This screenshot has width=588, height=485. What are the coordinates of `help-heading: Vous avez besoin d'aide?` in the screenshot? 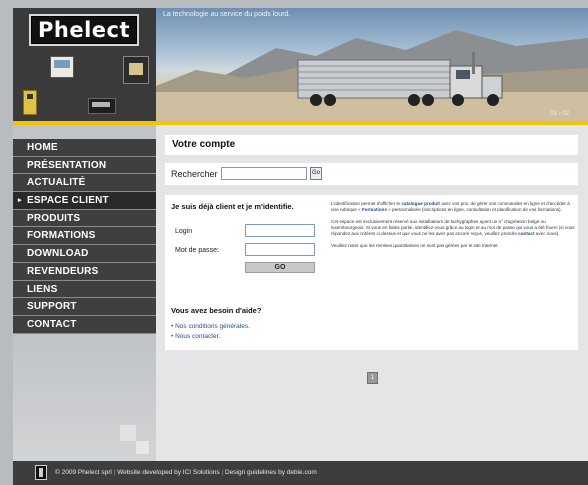 It's located at (216, 310).